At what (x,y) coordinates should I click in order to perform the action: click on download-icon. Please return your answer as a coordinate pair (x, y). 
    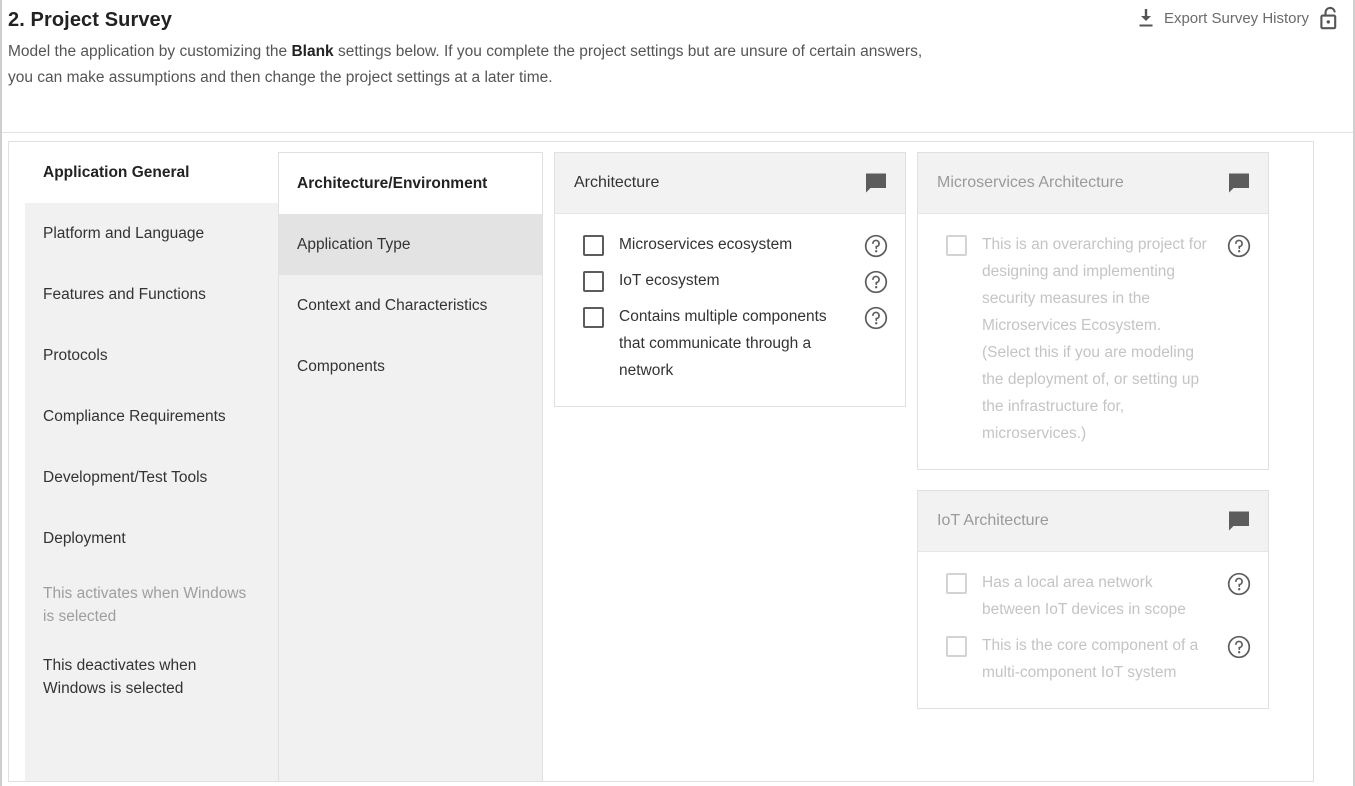
    Looking at the image, I should click on (1146, 18).